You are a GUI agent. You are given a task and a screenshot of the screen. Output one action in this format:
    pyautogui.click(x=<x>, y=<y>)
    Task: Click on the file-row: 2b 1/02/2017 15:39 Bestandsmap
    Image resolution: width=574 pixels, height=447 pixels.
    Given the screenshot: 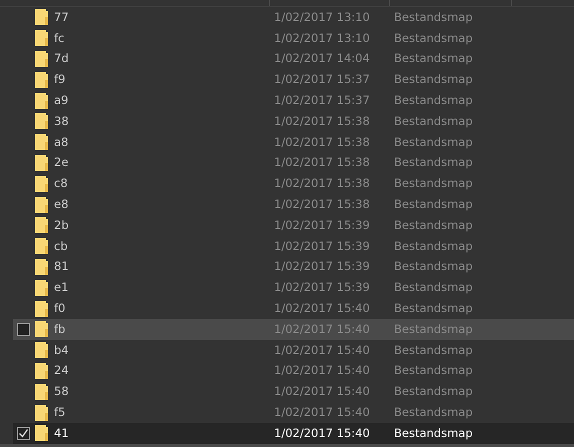 What is the action you would take?
    pyautogui.click(x=293, y=225)
    